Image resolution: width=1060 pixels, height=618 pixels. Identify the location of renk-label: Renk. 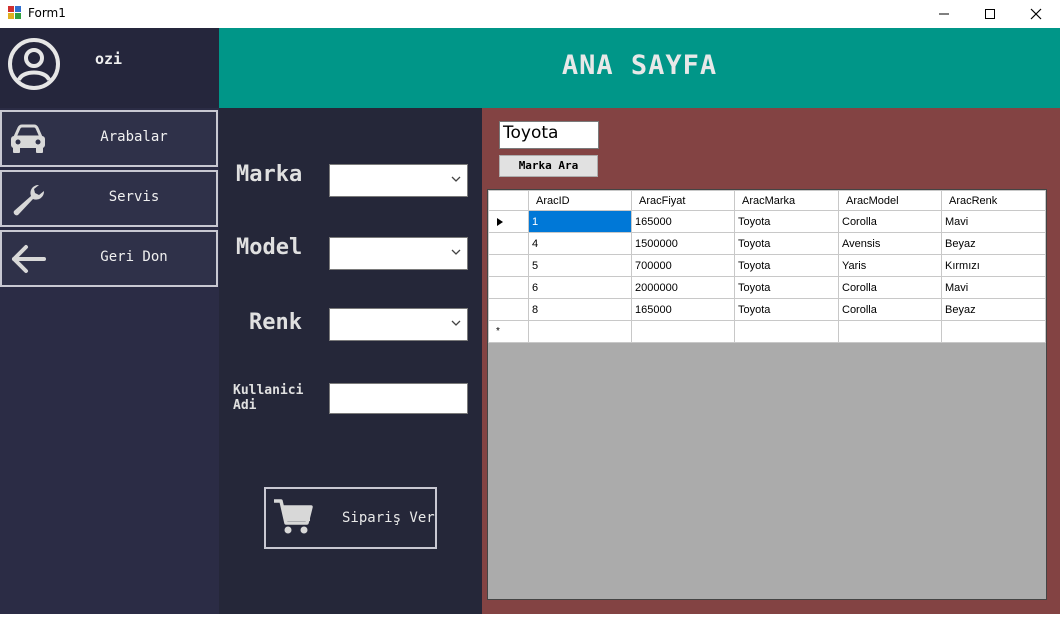
(275, 322).